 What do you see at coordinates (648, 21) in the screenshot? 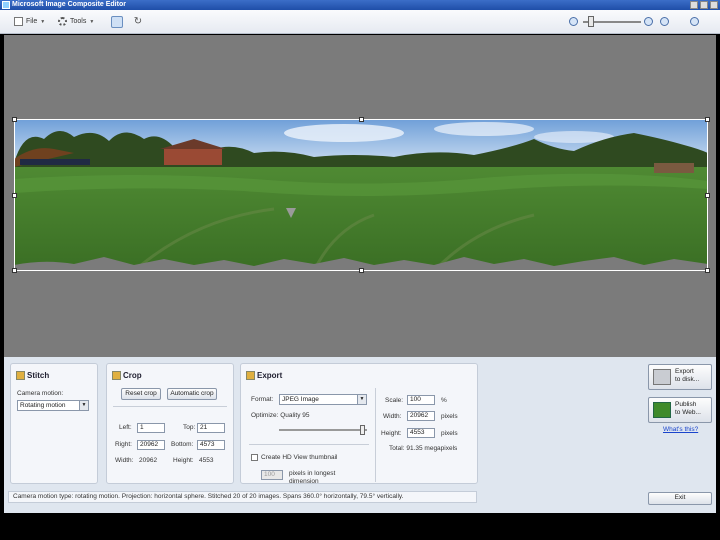
I see `zoom-in-icon` at bounding box center [648, 21].